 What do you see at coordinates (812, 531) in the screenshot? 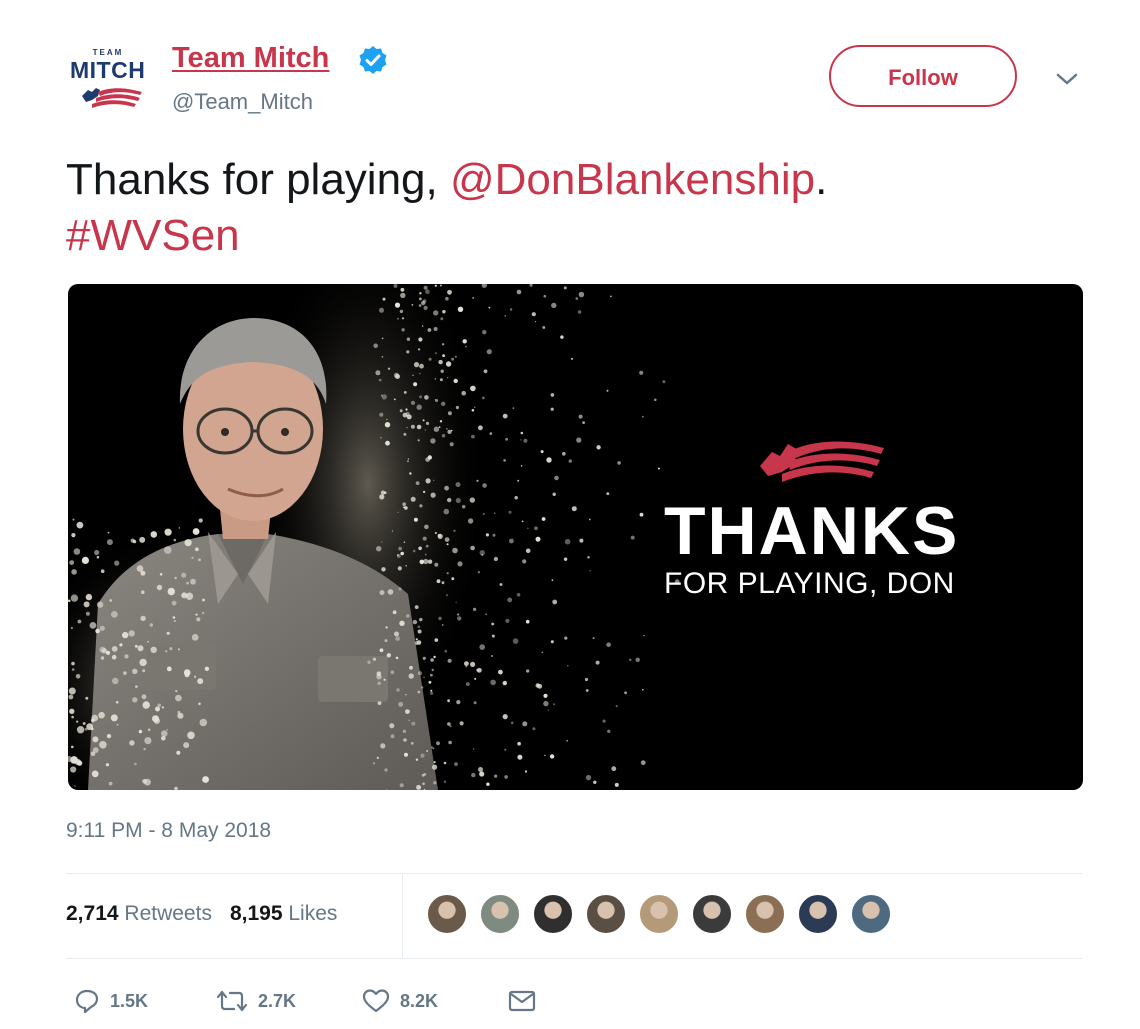
I see `image-headline: THANKS` at bounding box center [812, 531].